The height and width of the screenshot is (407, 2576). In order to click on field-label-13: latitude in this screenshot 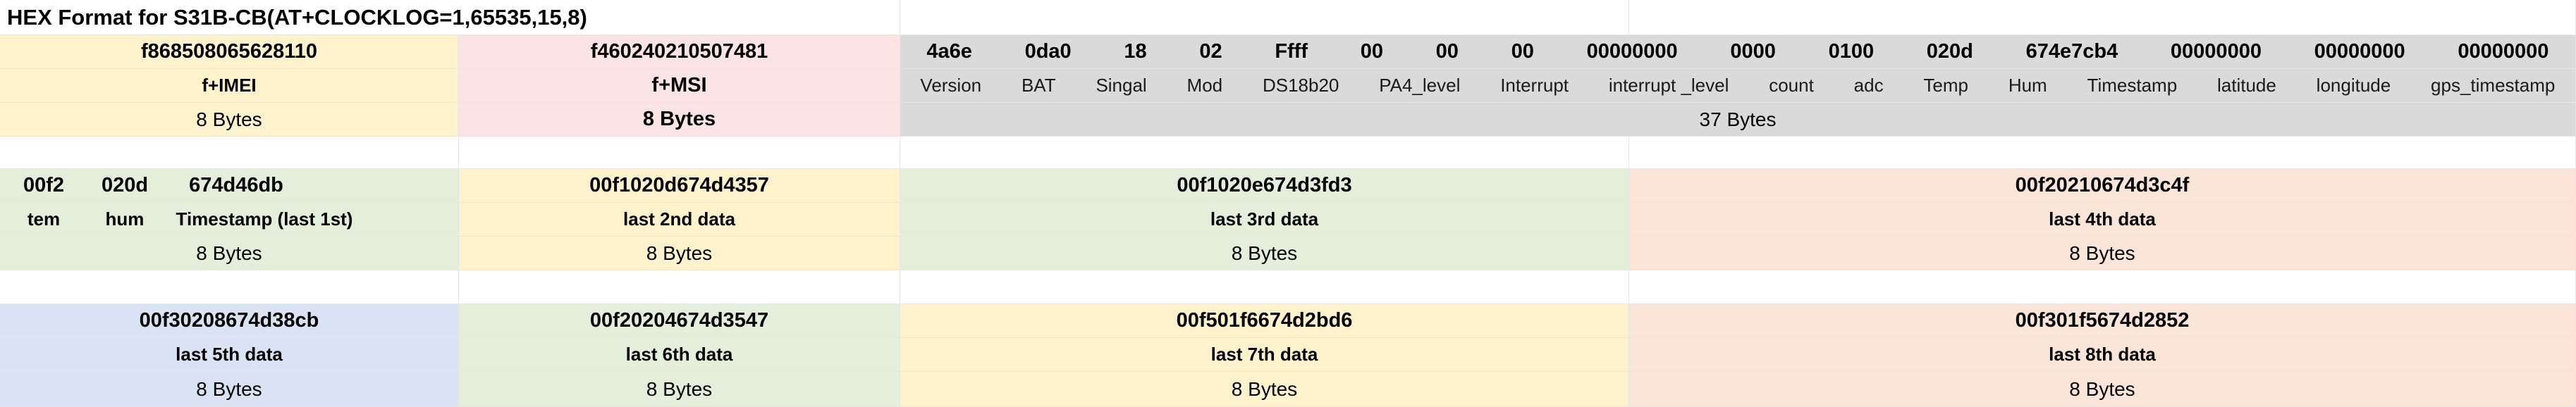, I will do `click(2246, 86)`.